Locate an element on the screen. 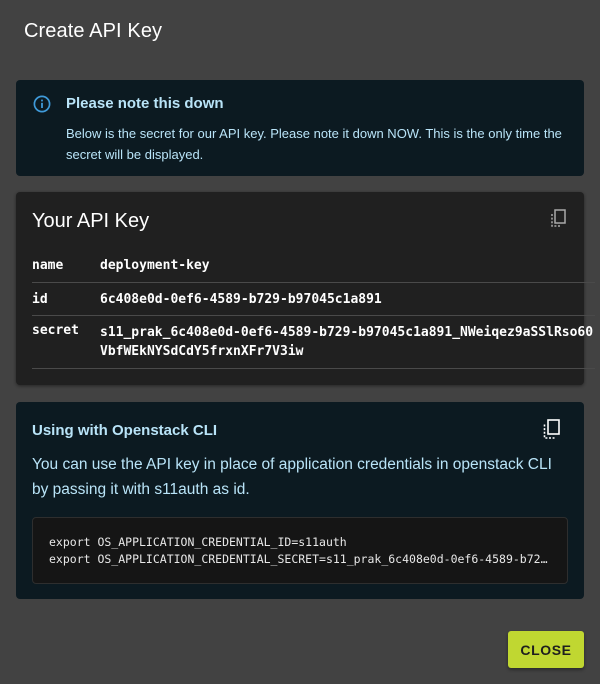 Image resolution: width=600 pixels, height=684 pixels. alert-title: Please note this down is located at coordinates (145, 103).